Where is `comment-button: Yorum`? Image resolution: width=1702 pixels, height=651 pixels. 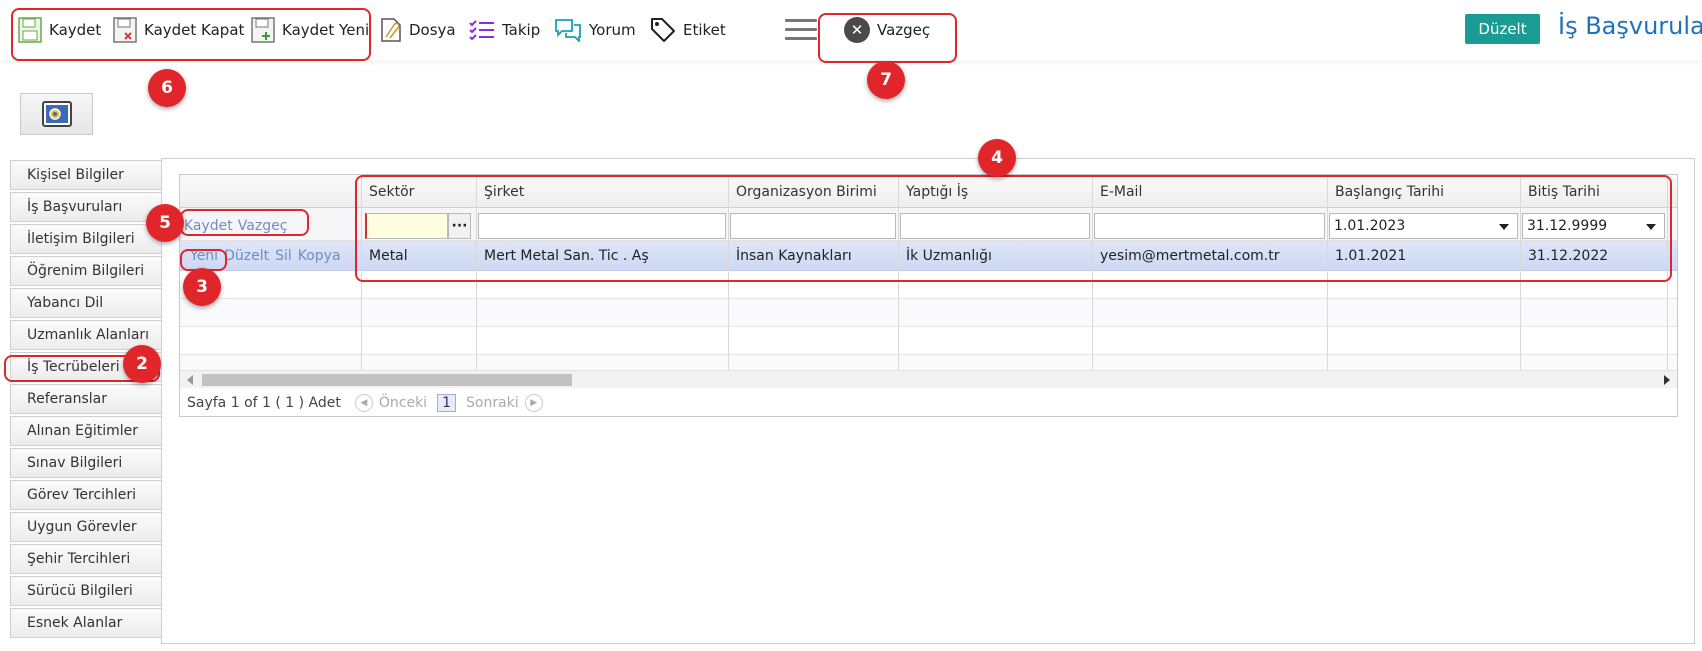 comment-button: Yorum is located at coordinates (595, 30).